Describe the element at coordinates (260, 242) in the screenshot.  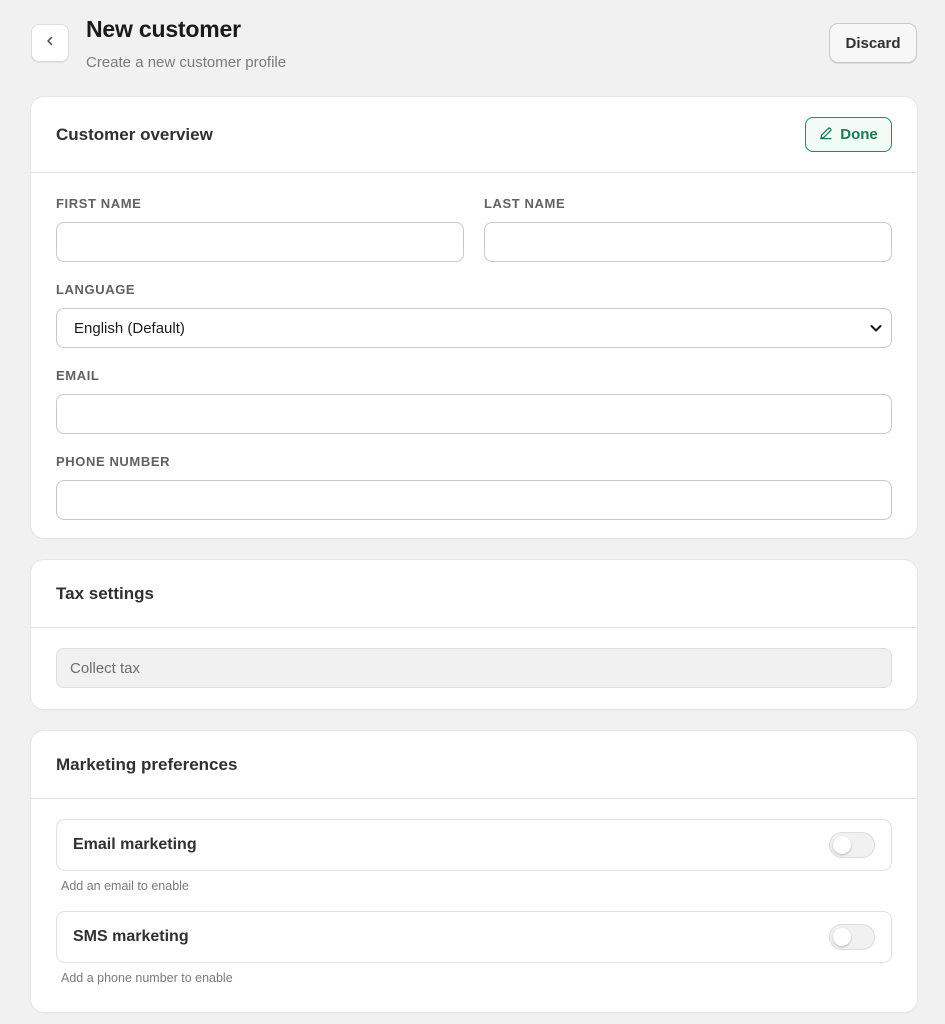
I see `first-name-input` at that location.